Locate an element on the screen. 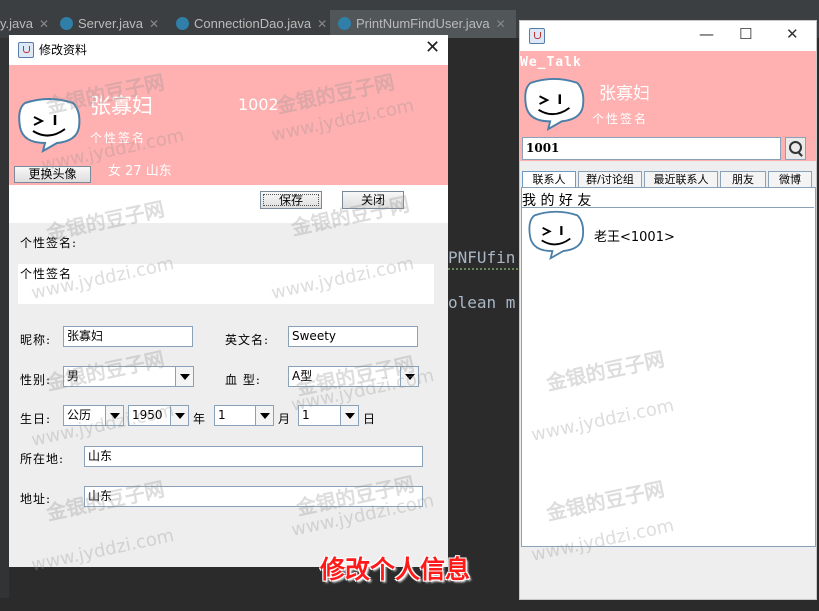 This screenshot has width=819, height=611. ide-tab-label: y.java is located at coordinates (16, 23).